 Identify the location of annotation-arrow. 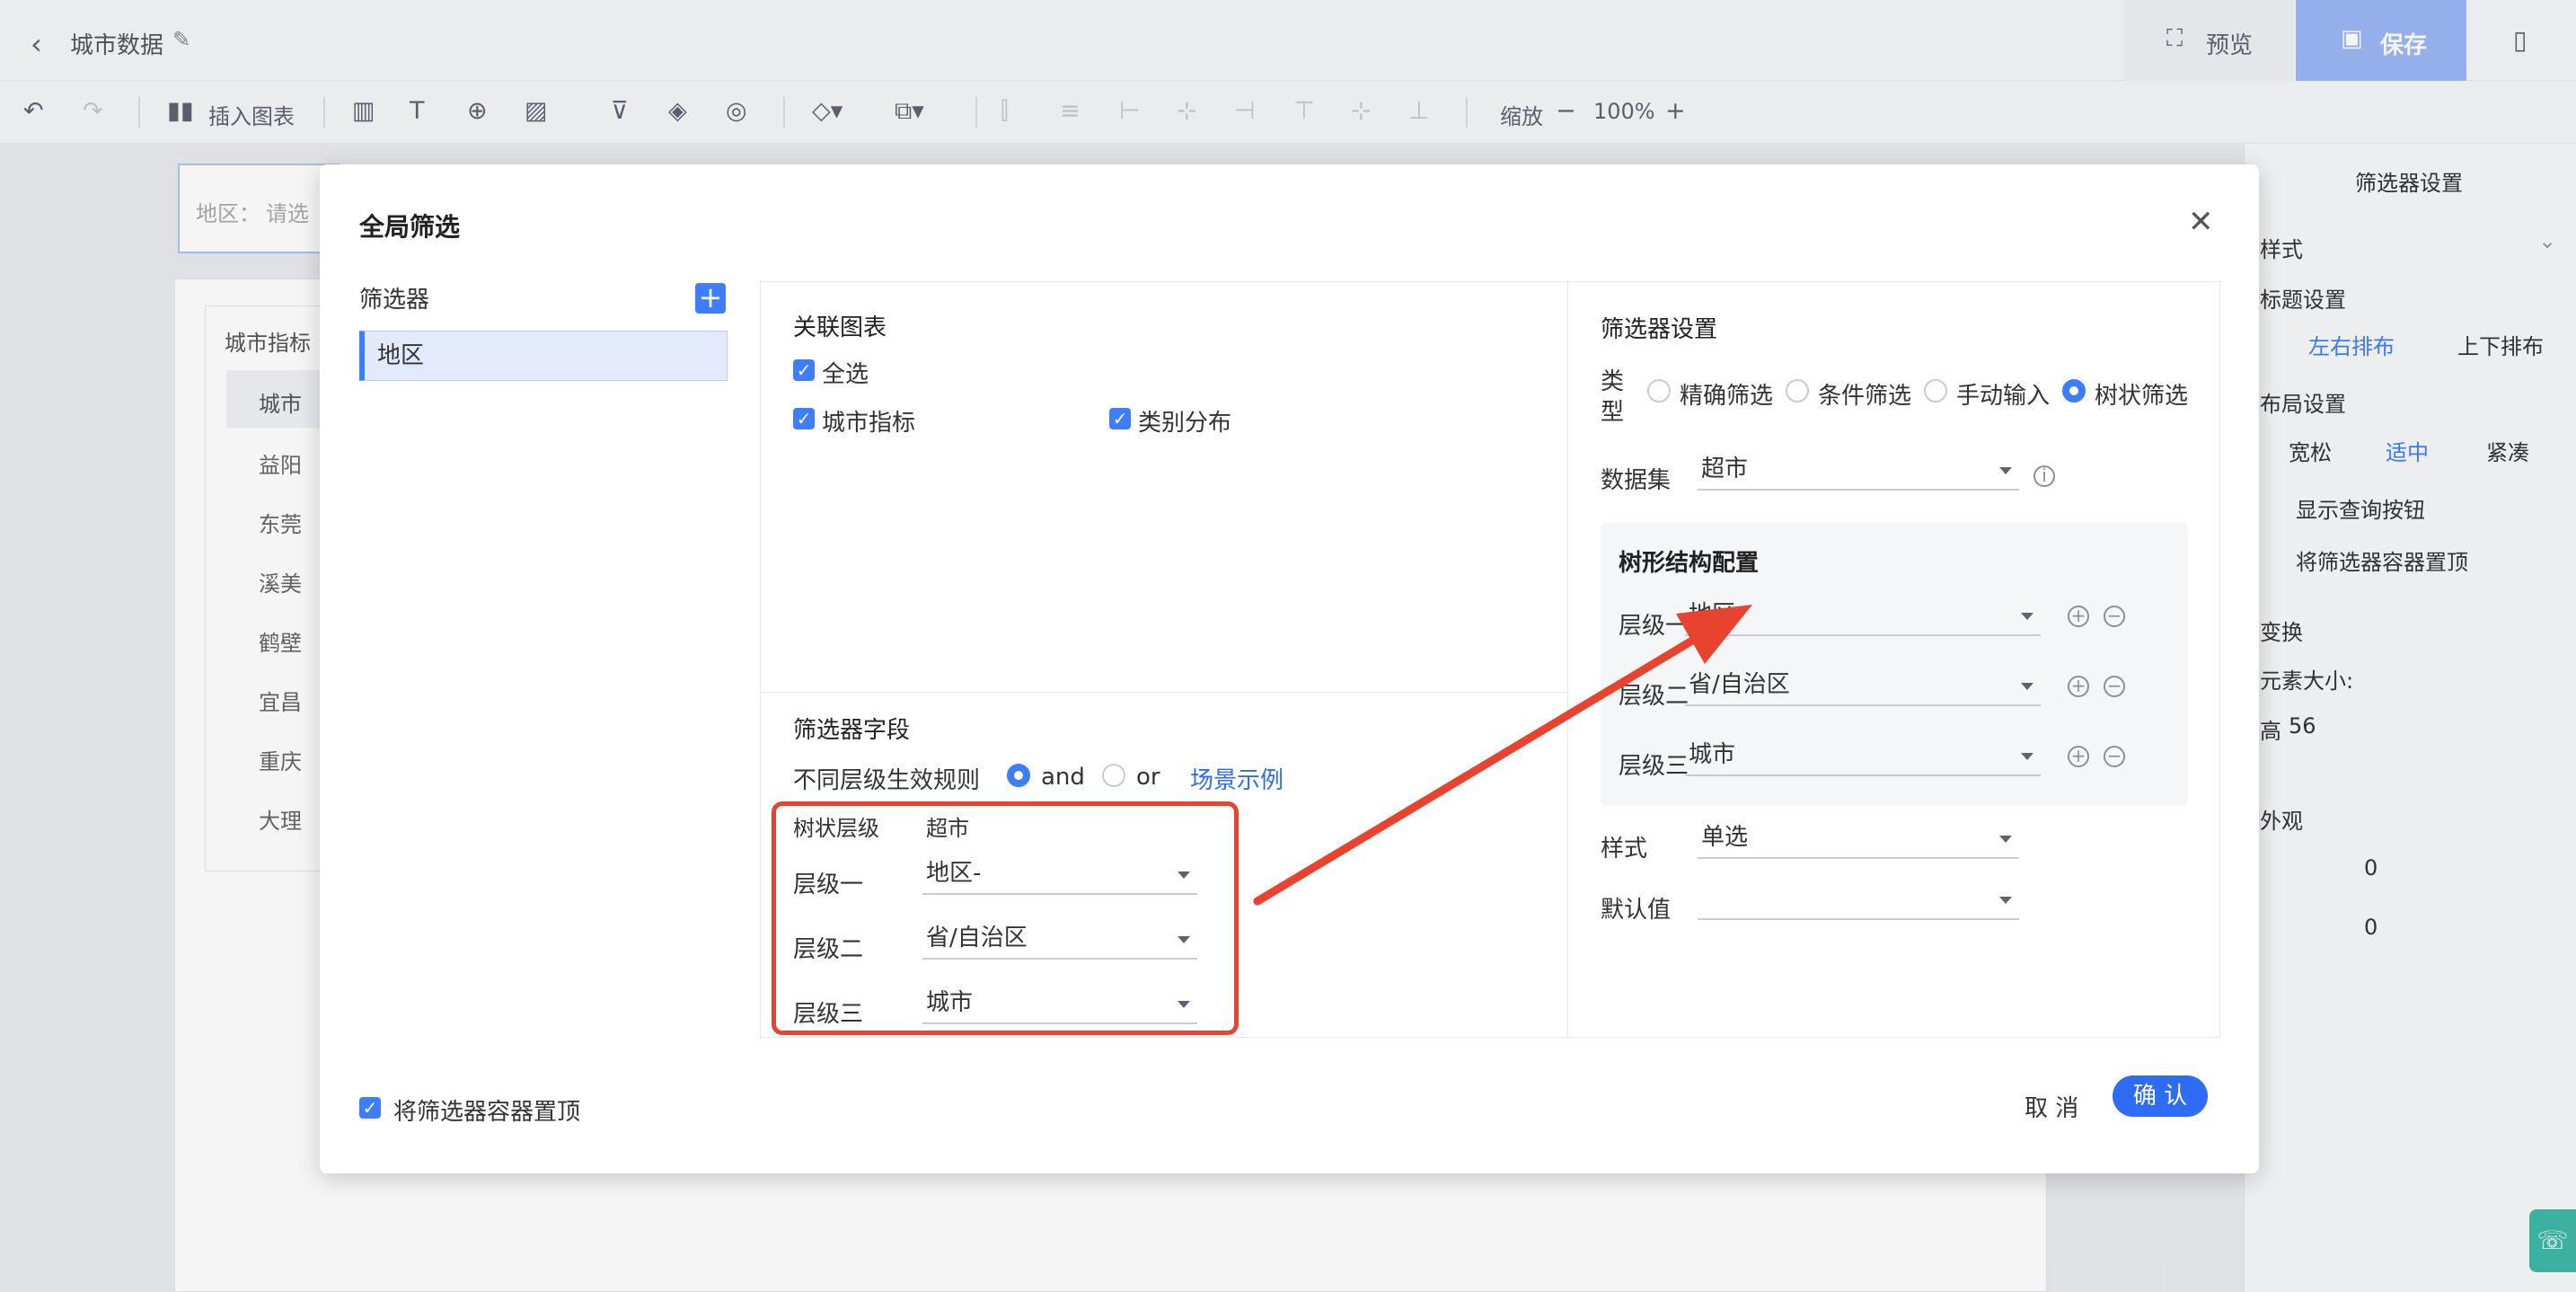
(1502, 755).